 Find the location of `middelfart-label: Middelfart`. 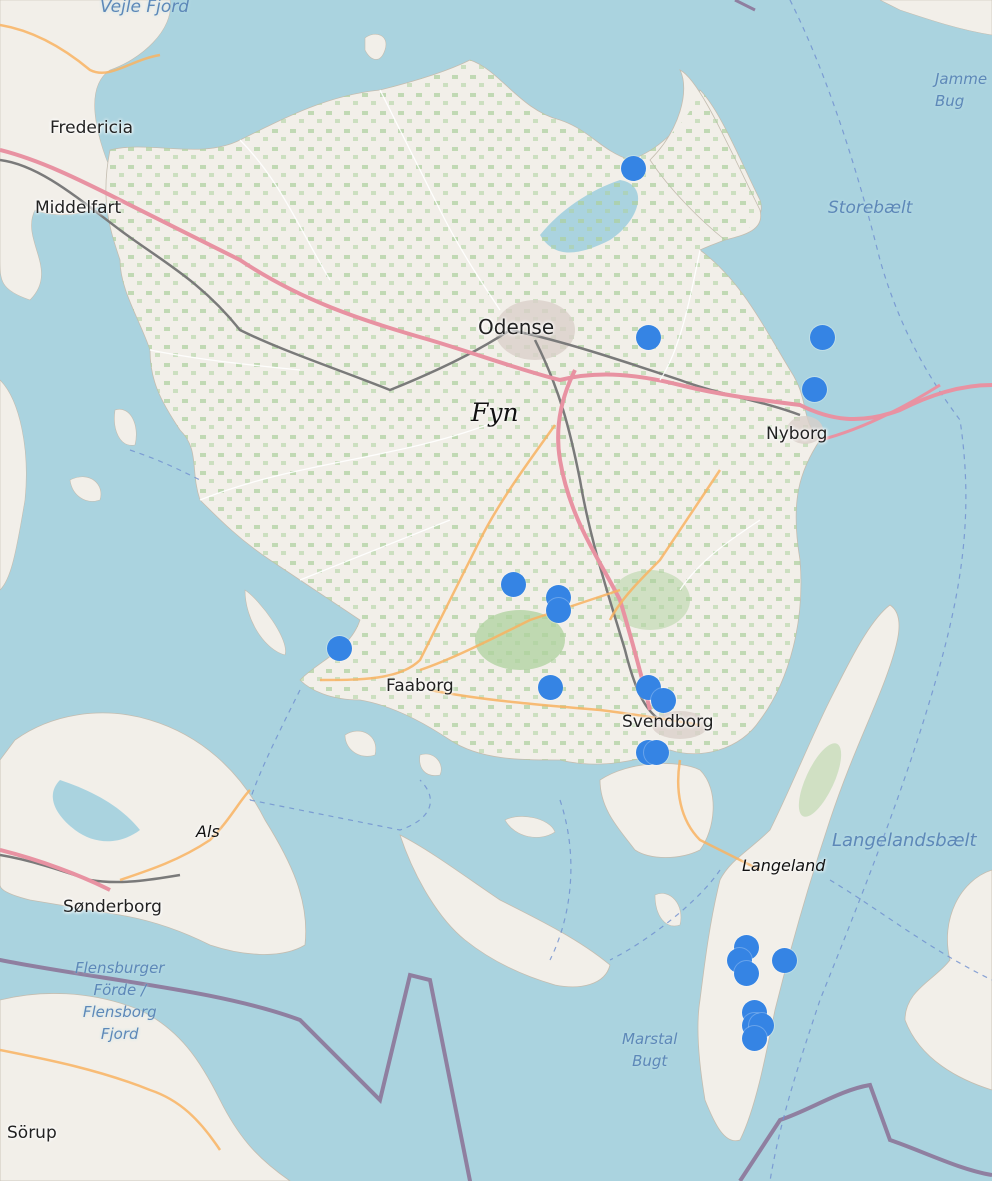

middelfart-label: Middelfart is located at coordinates (78, 208).